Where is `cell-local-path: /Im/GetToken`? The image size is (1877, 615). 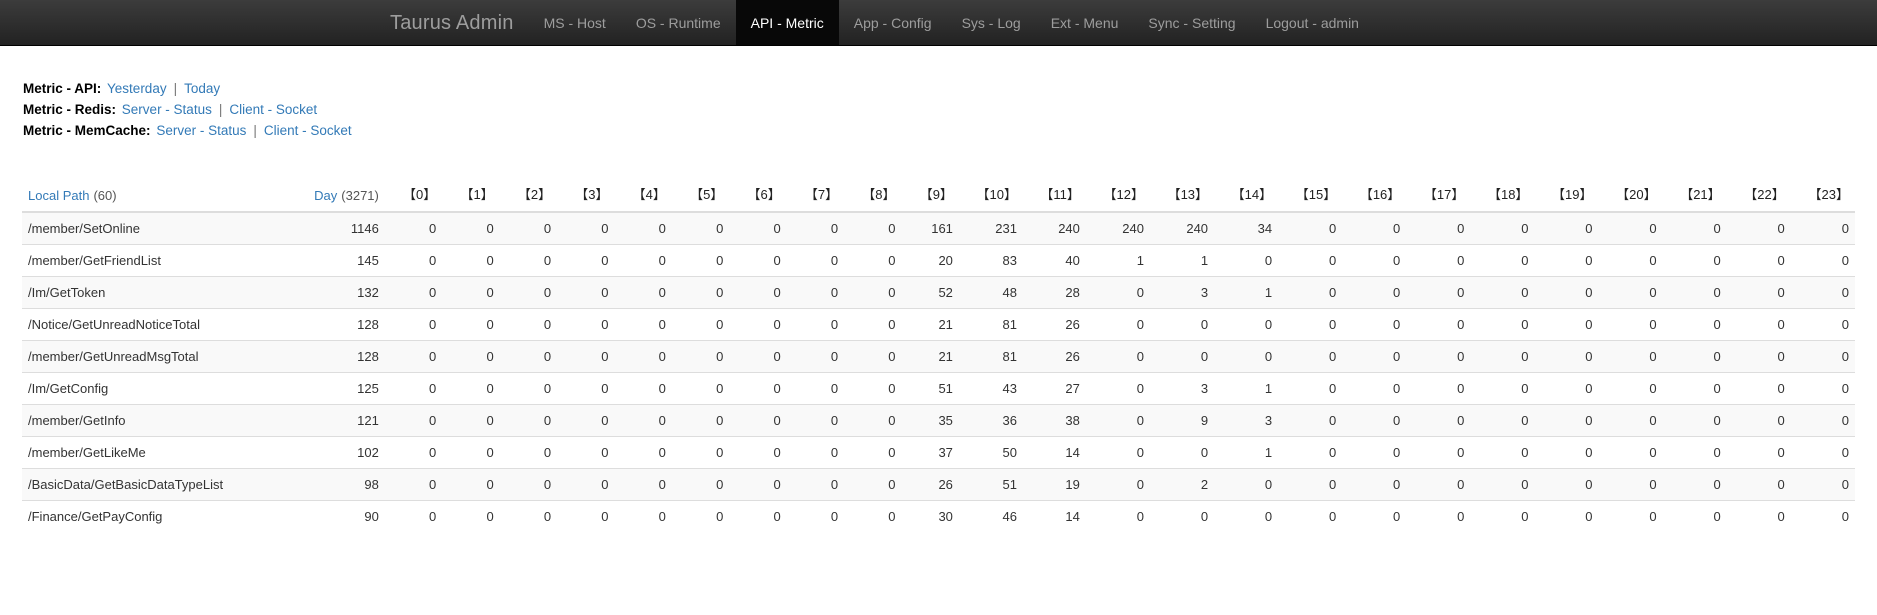
cell-local-path: /Im/GetToken is located at coordinates (148, 292).